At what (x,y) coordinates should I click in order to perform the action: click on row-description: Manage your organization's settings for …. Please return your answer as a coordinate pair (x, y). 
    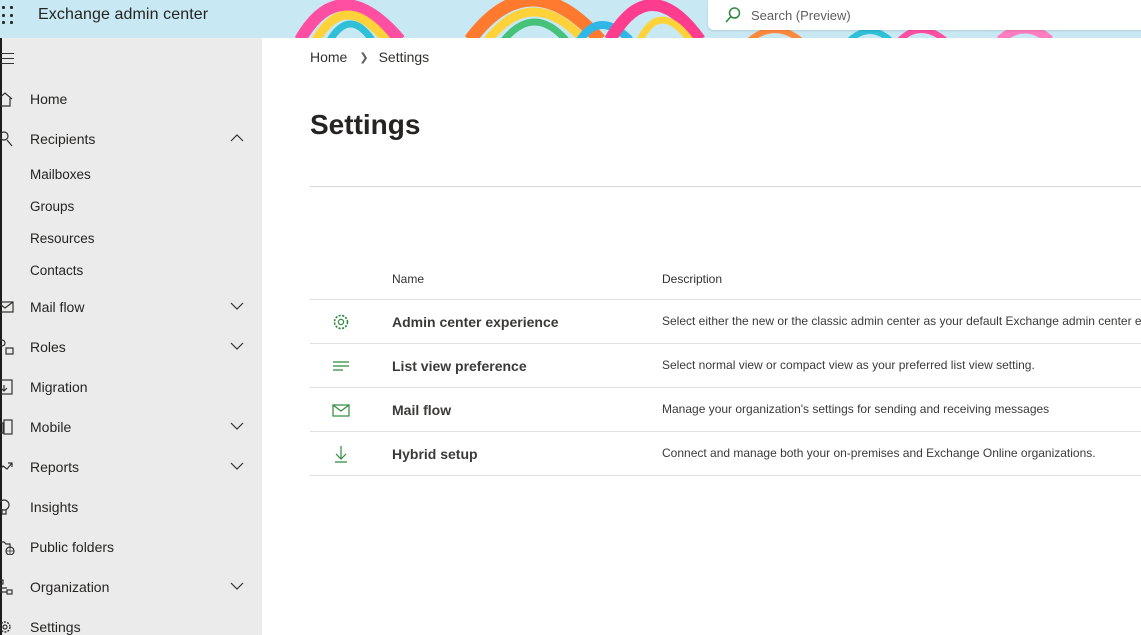
    Looking at the image, I should click on (856, 409).